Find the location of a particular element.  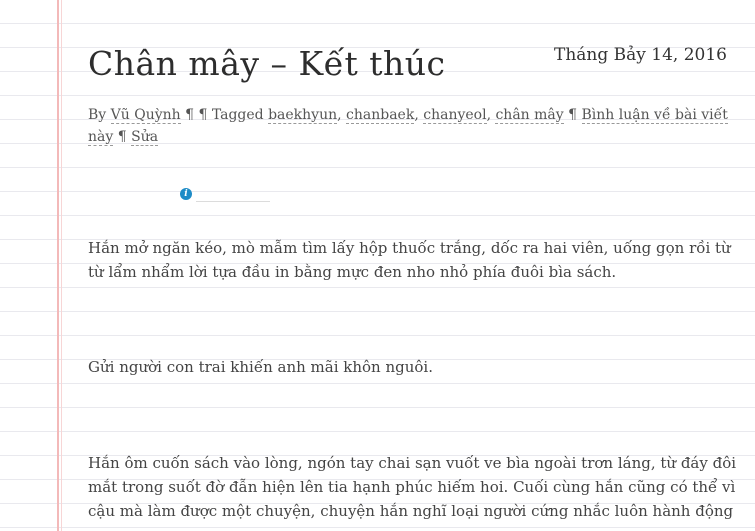

post-title: Chân mây – Kết thúc is located at coordinates (266, 63).